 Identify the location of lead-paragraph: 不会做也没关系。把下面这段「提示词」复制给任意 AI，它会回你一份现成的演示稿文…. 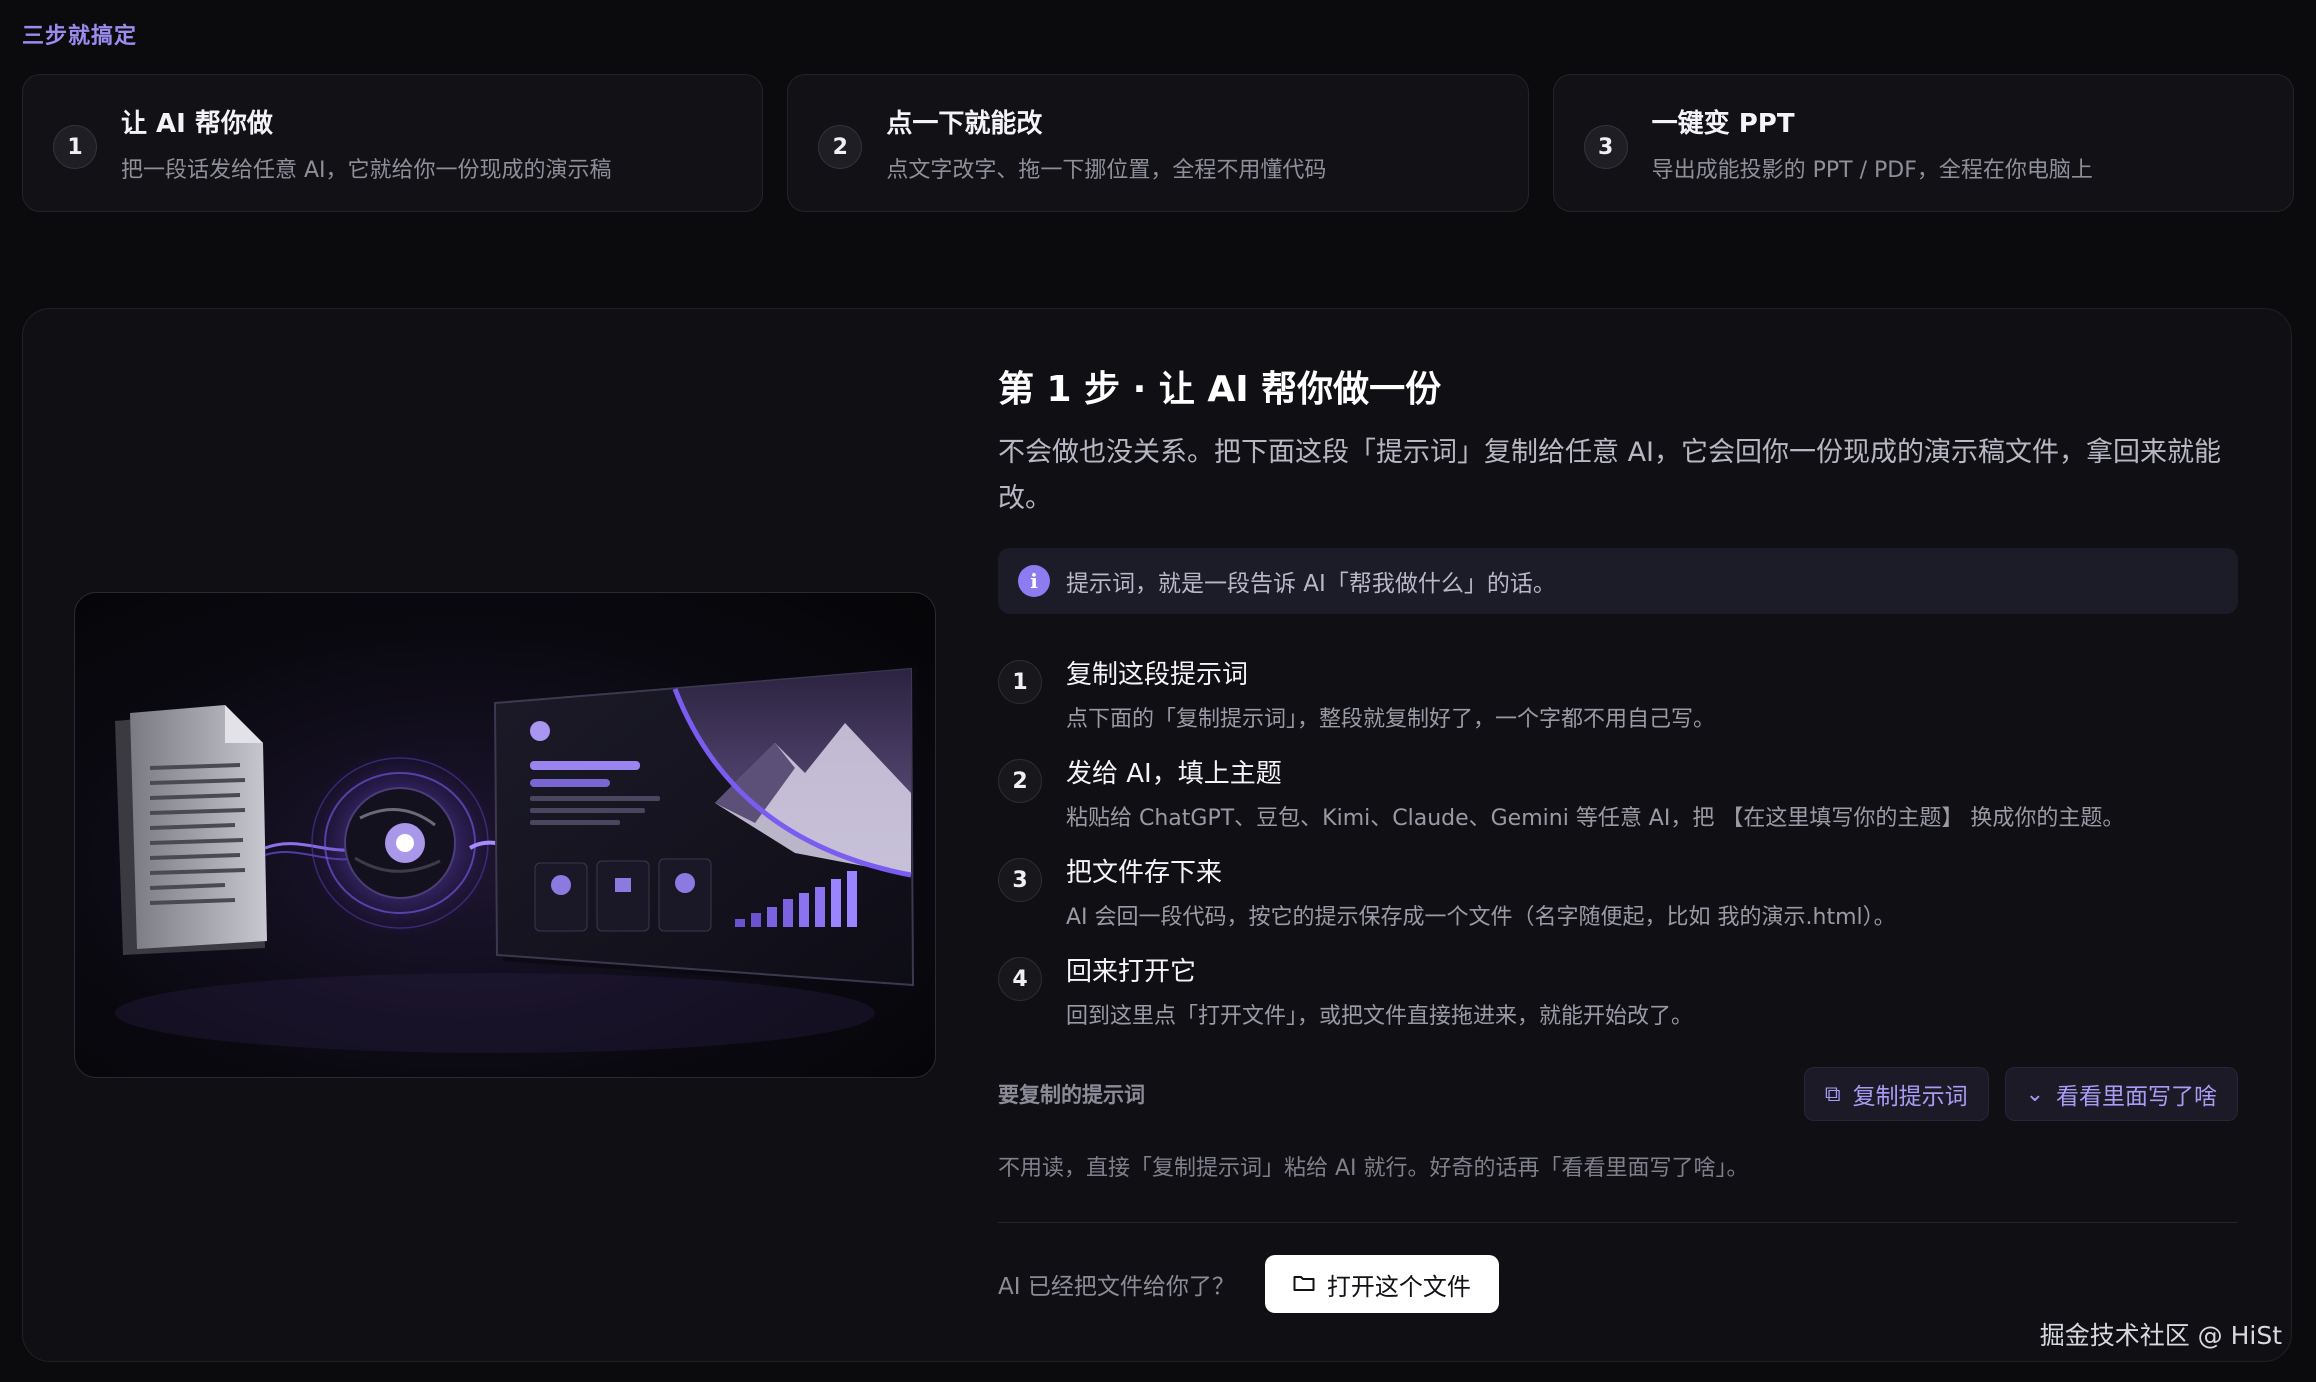
(1610, 475).